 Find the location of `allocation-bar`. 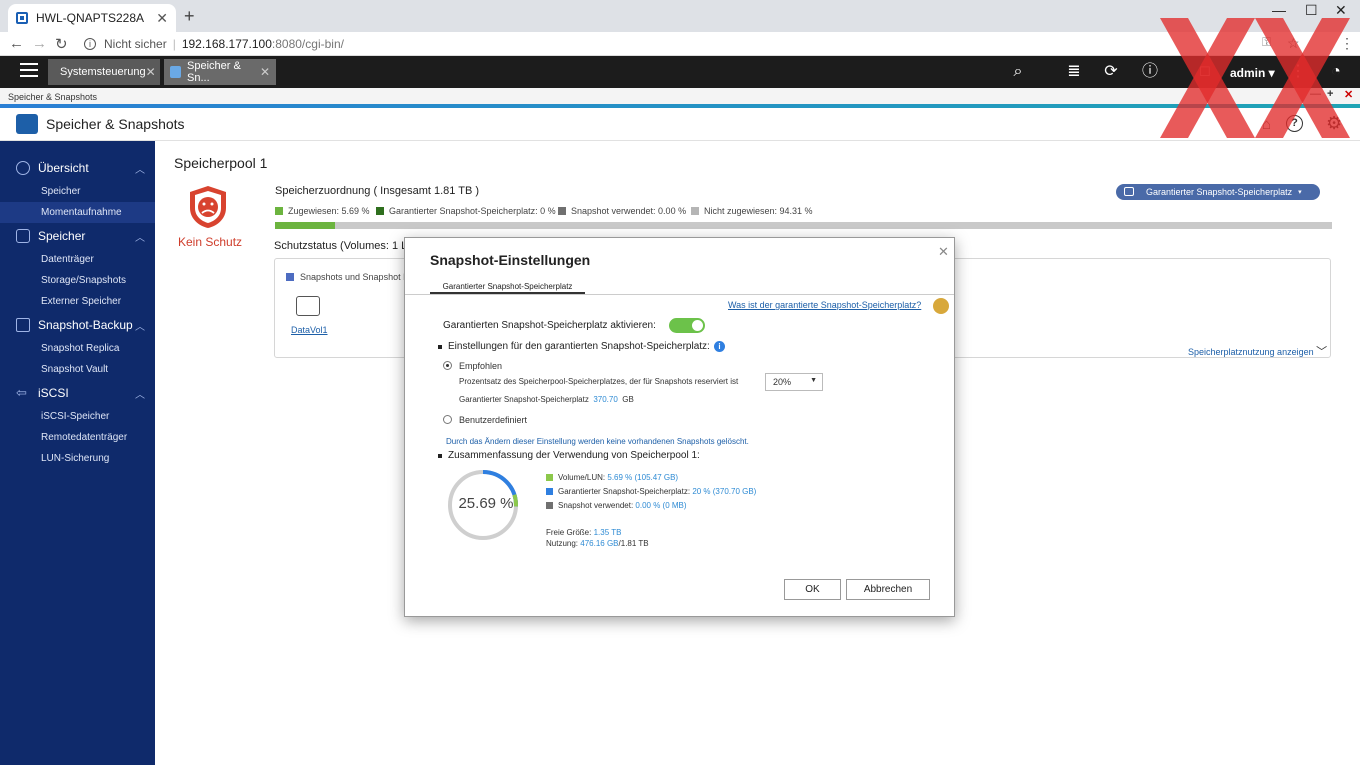

allocation-bar is located at coordinates (803, 225).